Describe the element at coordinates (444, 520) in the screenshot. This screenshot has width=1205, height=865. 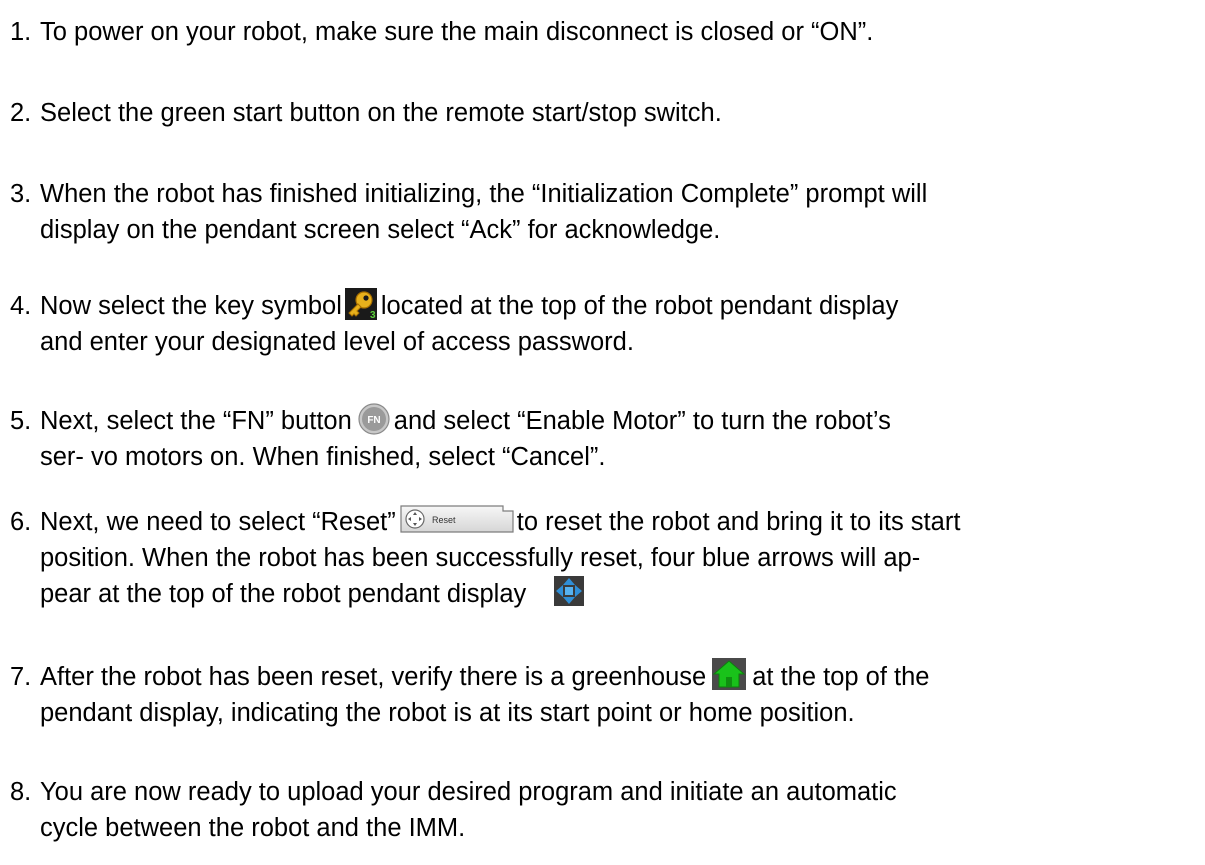
I see `reset-button-label: Reset` at that location.